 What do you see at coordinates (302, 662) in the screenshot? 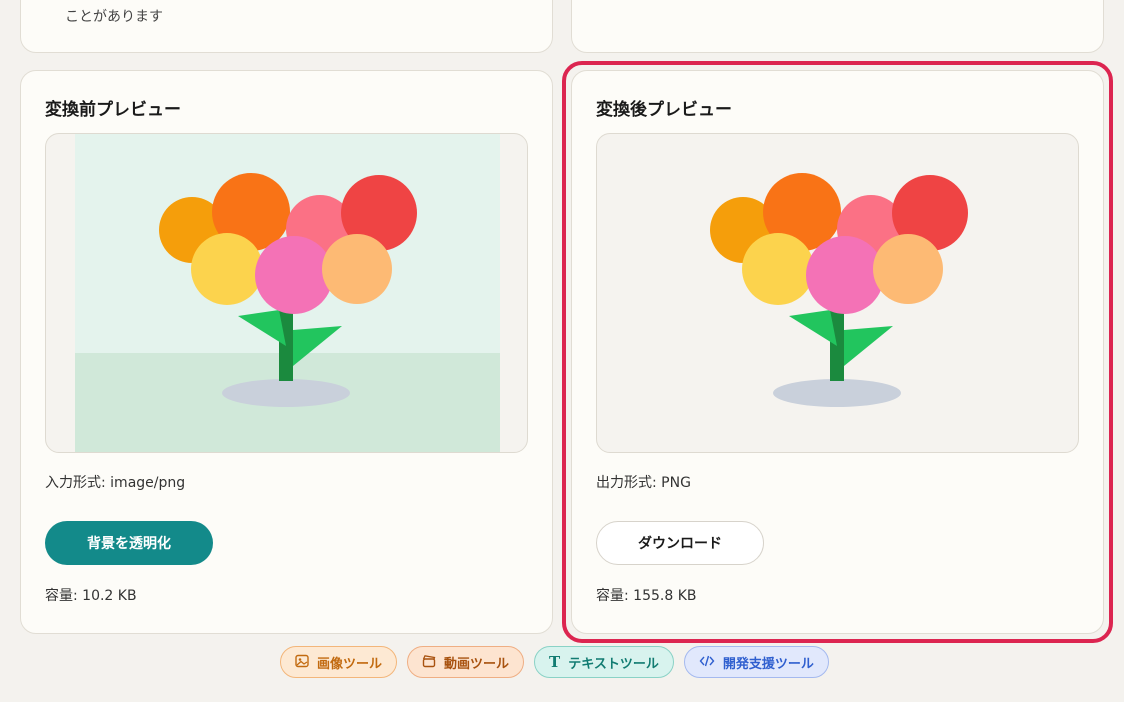
I see `image-icon` at bounding box center [302, 662].